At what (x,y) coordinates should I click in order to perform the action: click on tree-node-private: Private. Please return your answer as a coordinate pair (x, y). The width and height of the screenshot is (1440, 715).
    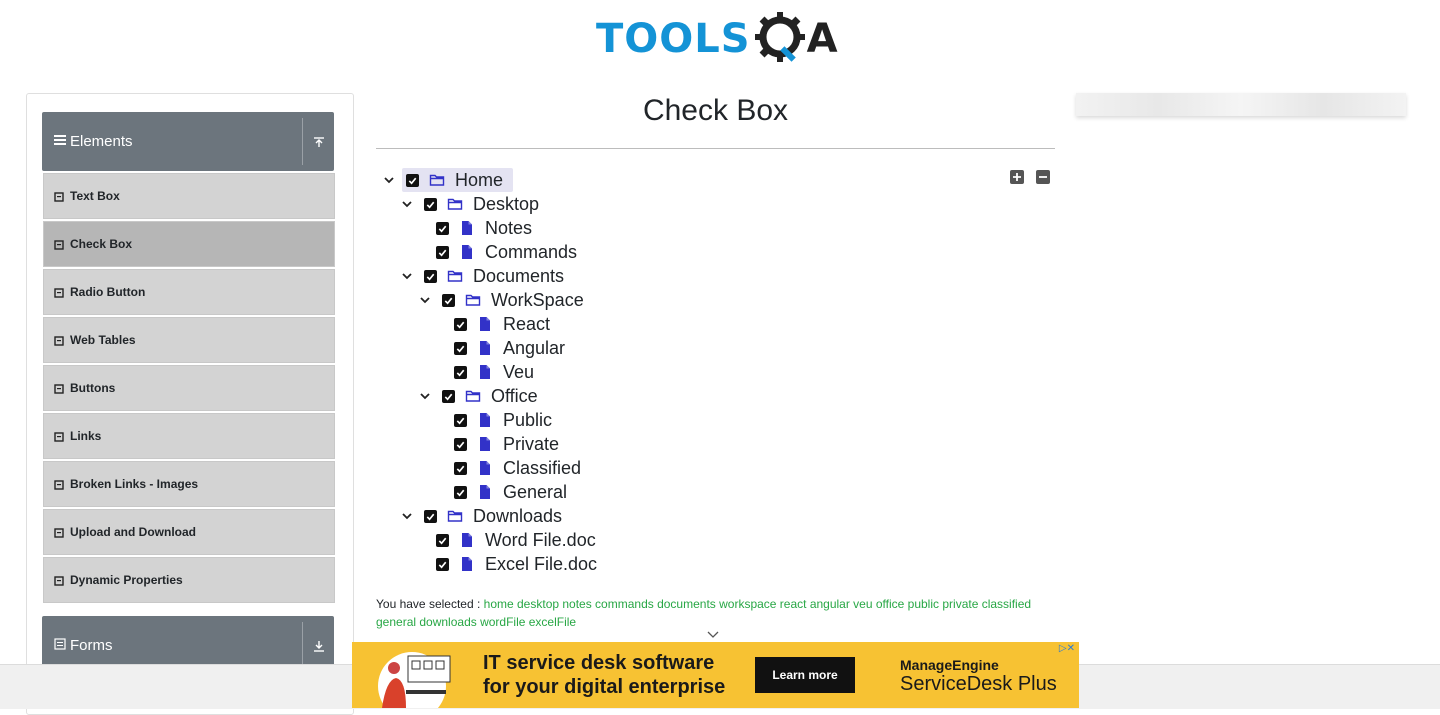
    Looking at the image, I should click on (506, 444).